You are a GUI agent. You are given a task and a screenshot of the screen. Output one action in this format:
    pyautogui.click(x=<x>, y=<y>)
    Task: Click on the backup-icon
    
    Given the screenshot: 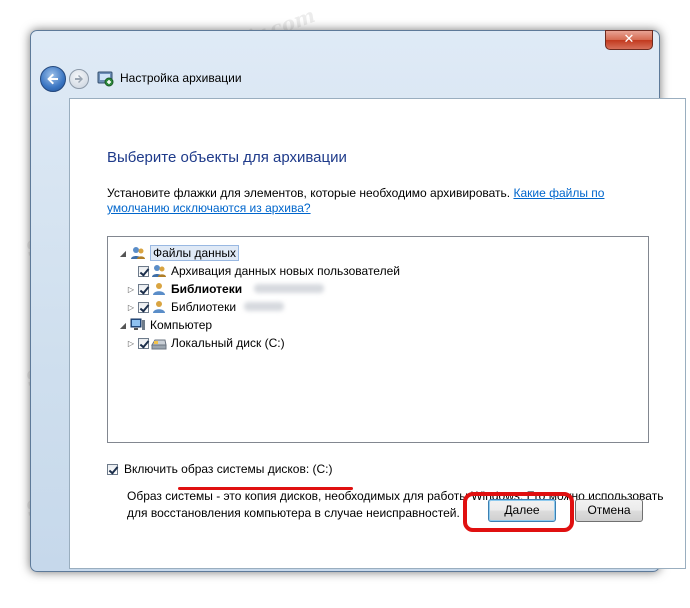 What is the action you would take?
    pyautogui.click(x=105, y=79)
    